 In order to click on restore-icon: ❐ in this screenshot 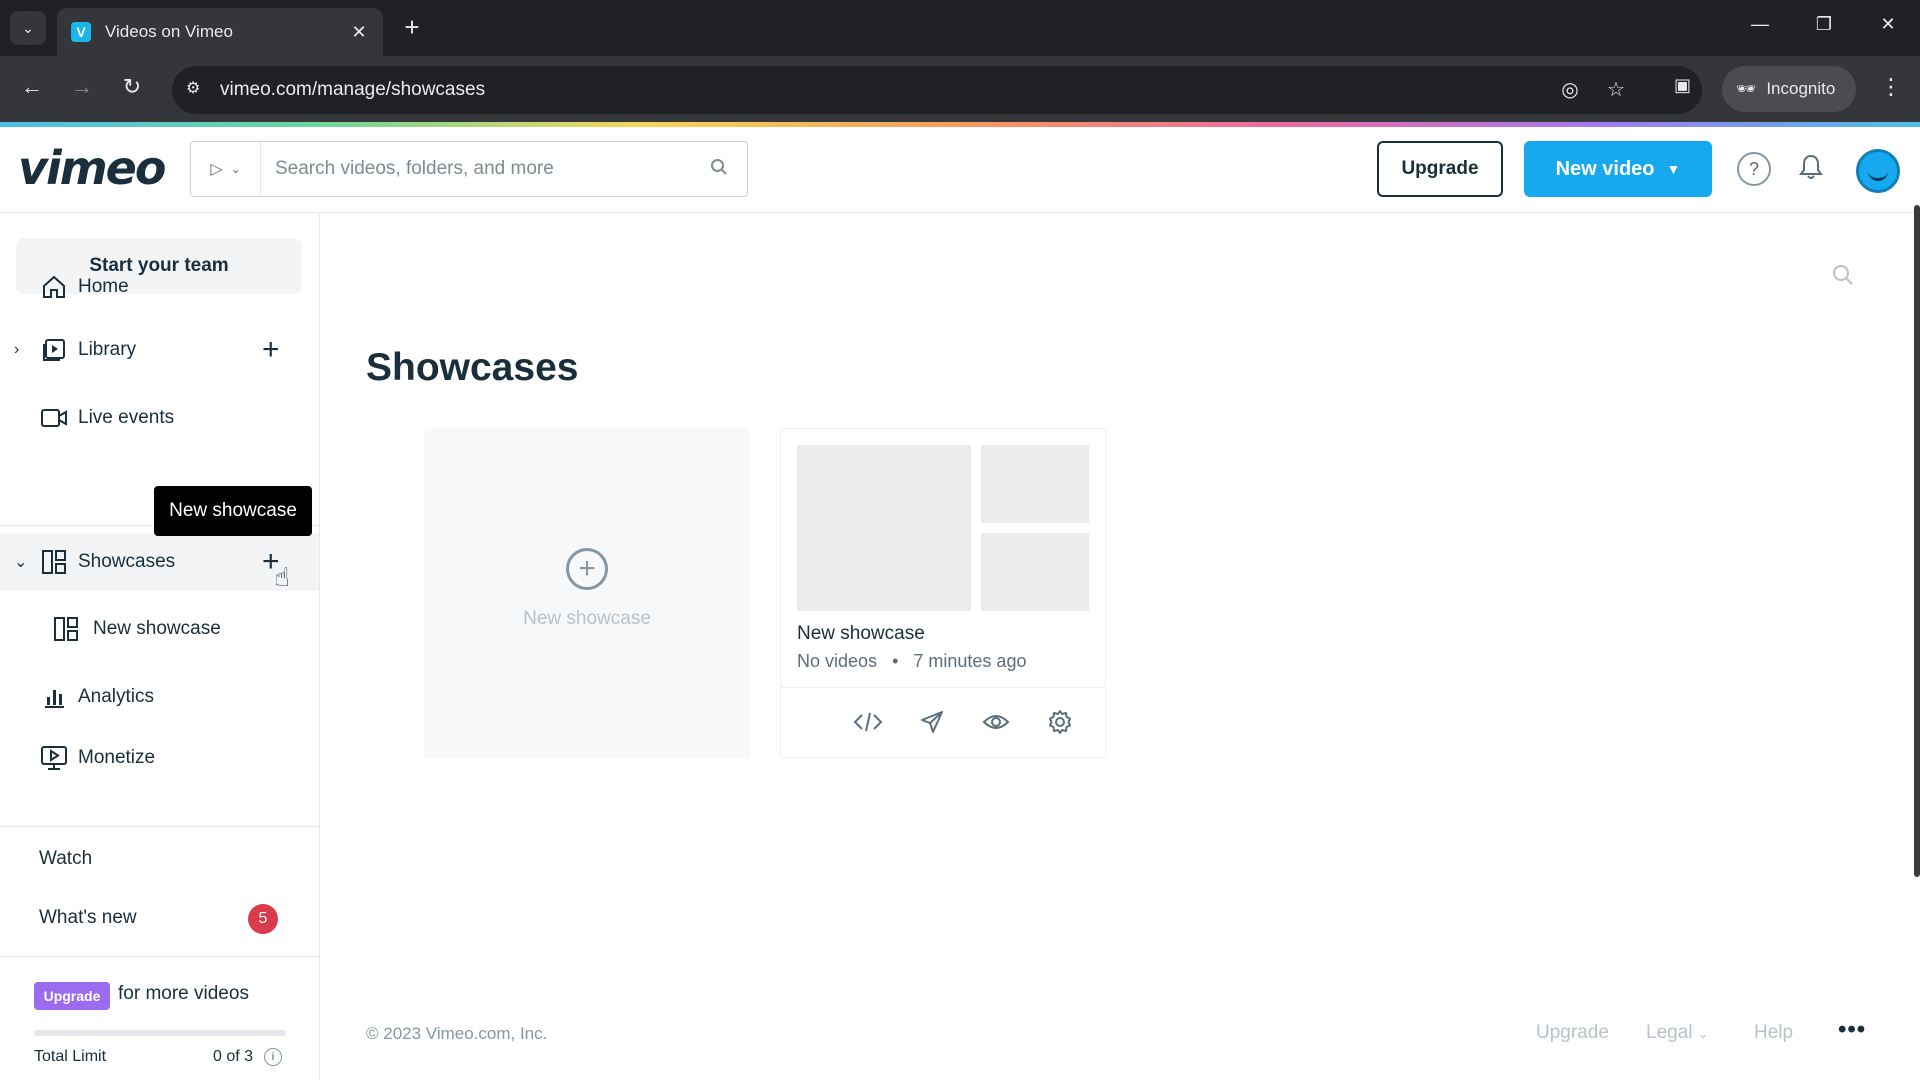, I will do `click(1824, 24)`.